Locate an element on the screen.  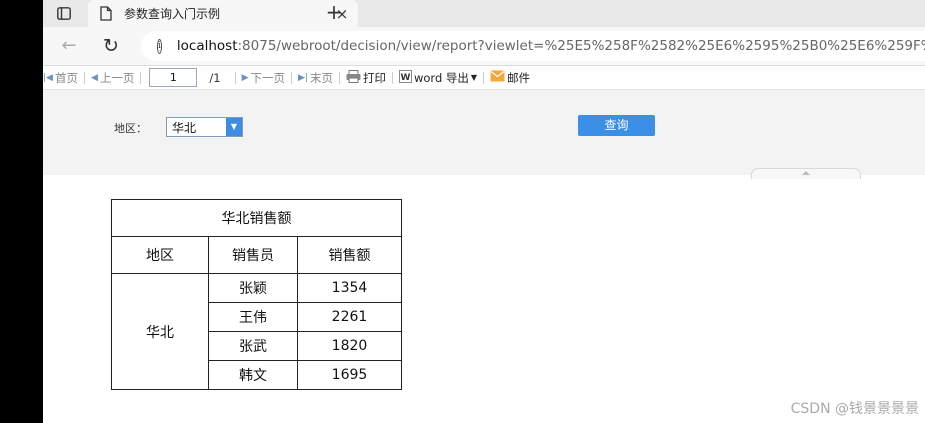
prev-page-button: ◀ 上一页 is located at coordinates (112, 78).